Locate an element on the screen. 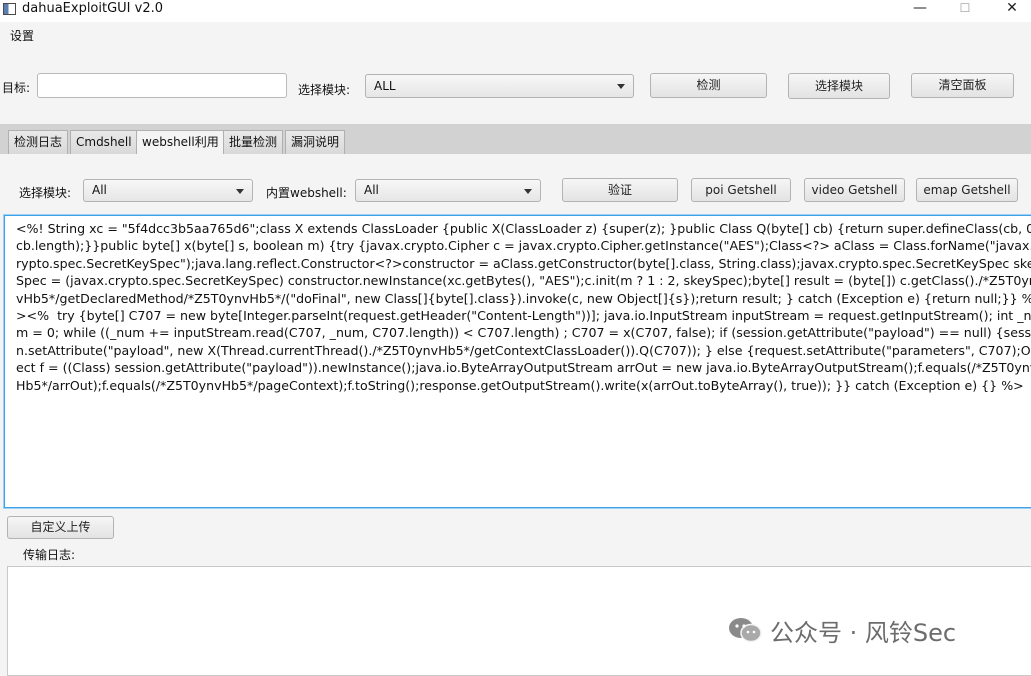 The image size is (1031, 676). minimize-button: — is located at coordinates (920, 9).